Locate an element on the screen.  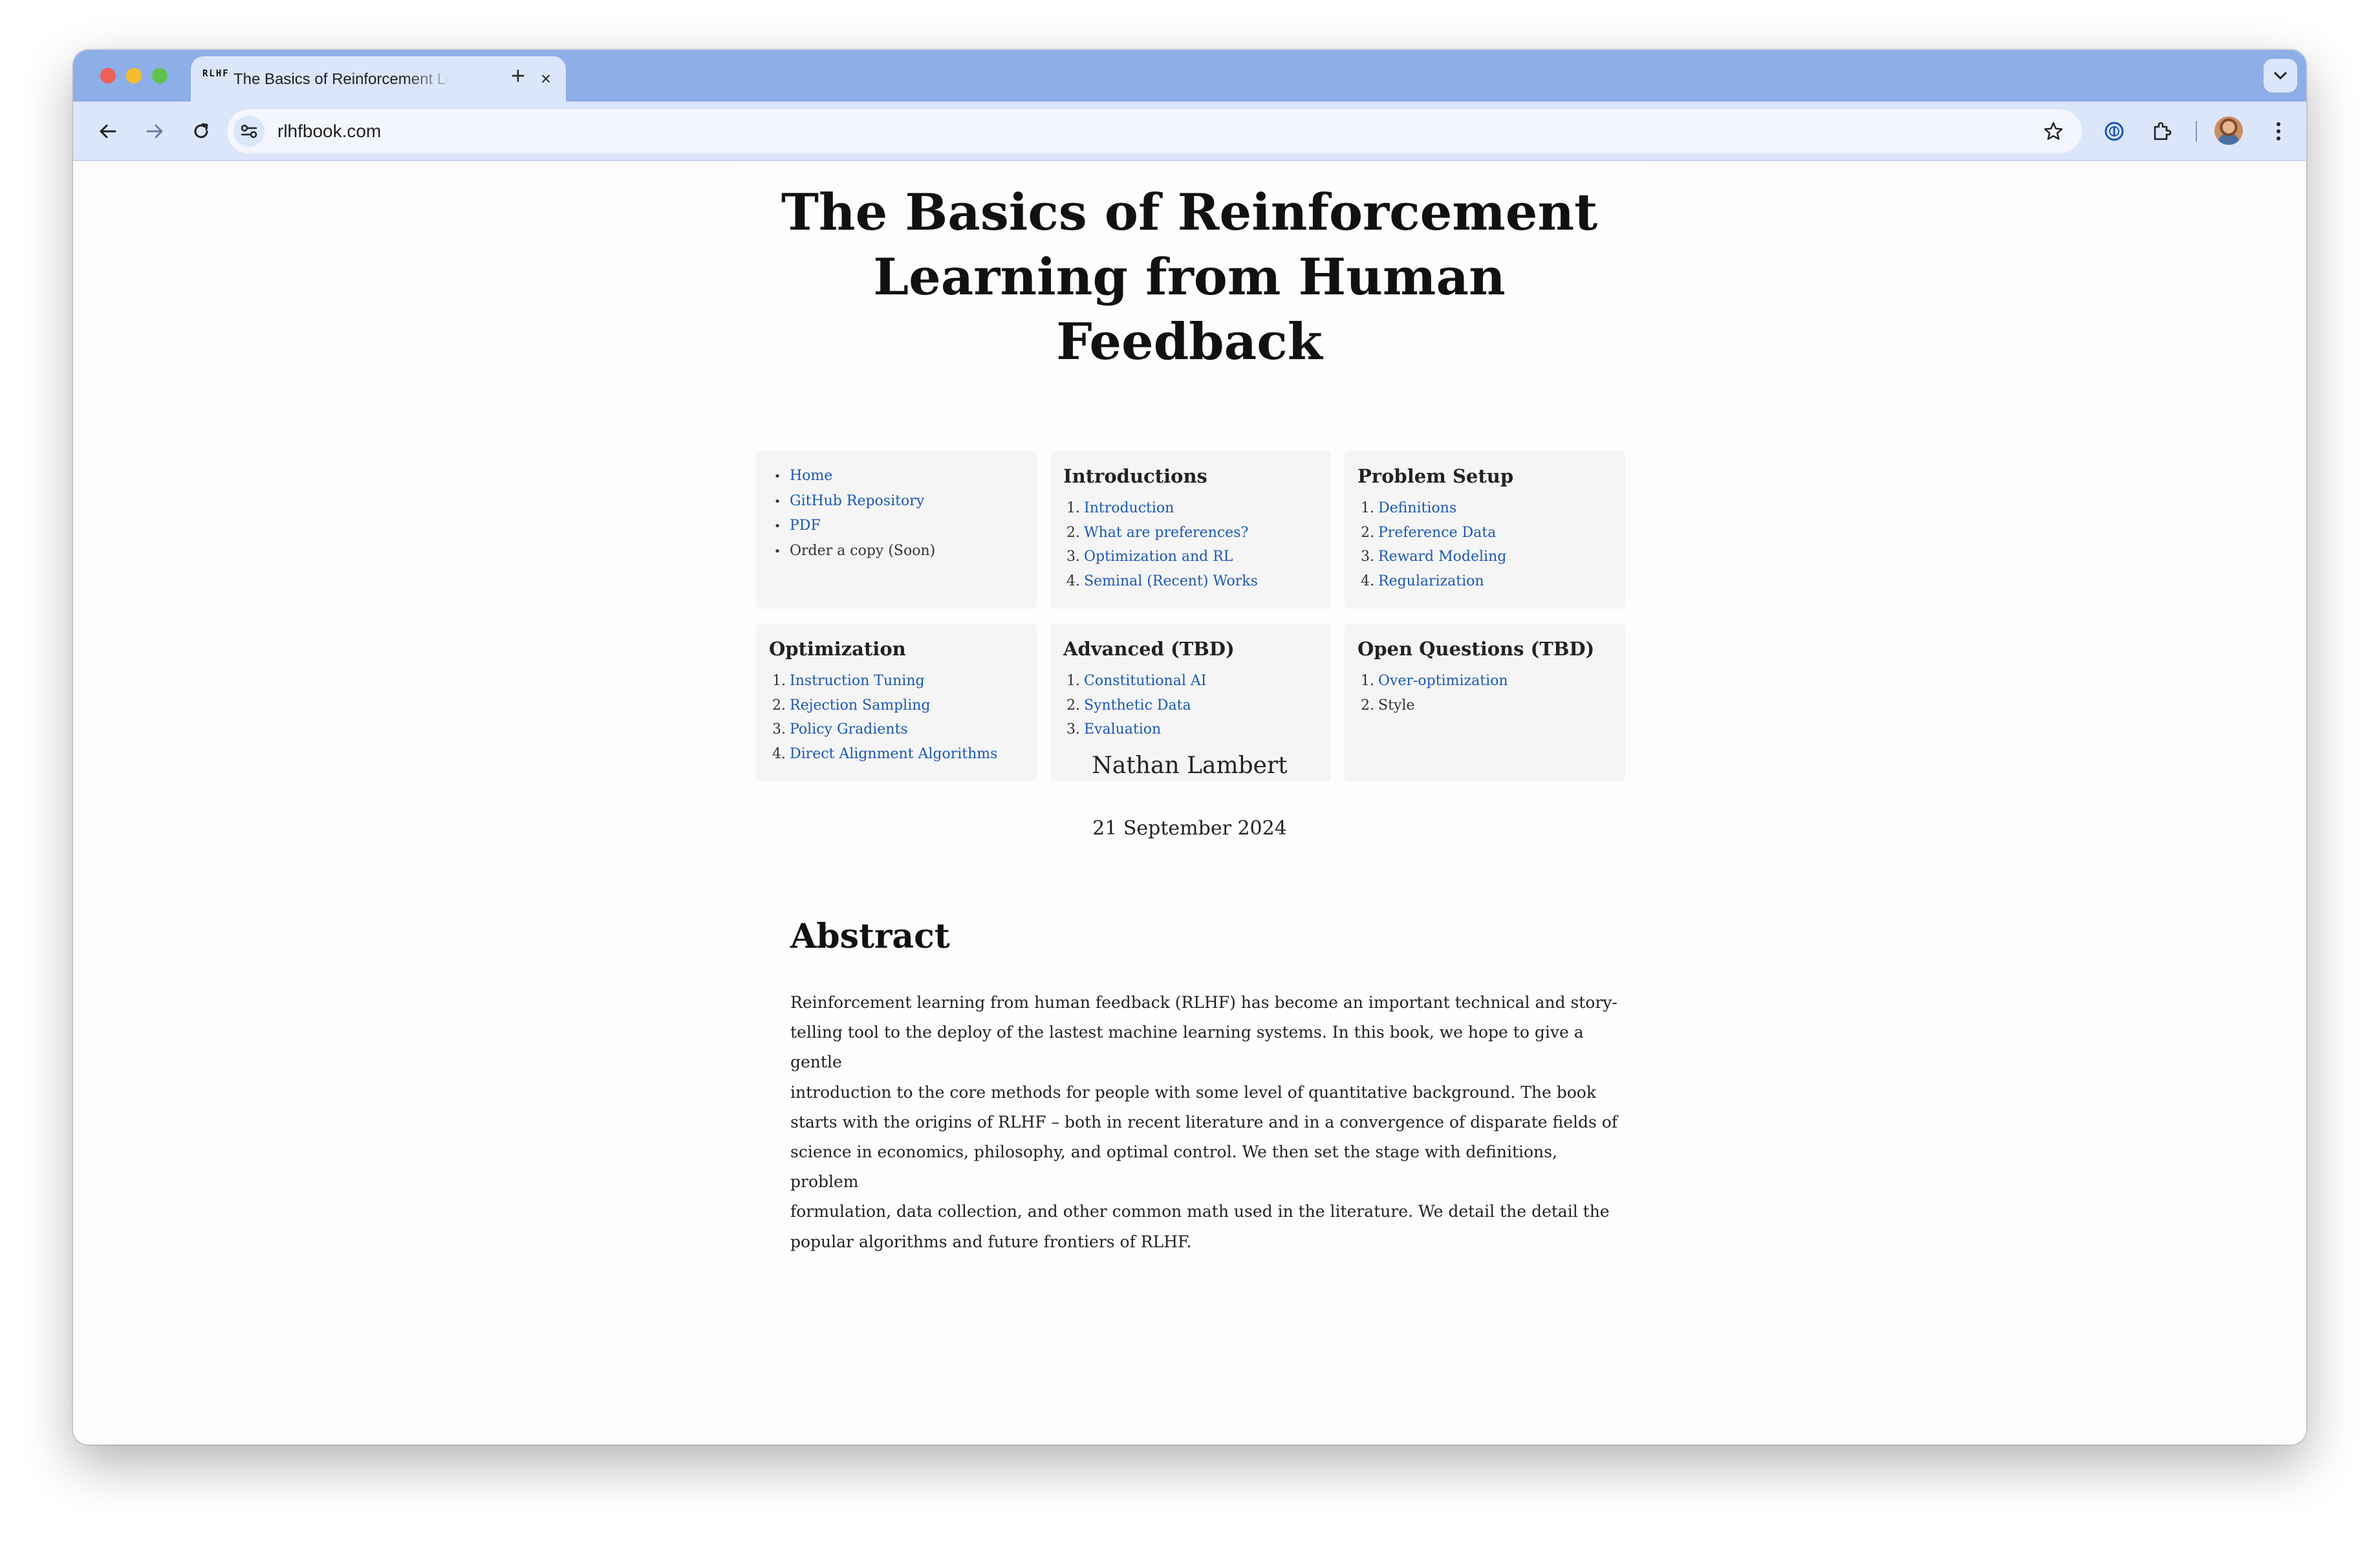
home-link: Home is located at coordinates (811, 476).